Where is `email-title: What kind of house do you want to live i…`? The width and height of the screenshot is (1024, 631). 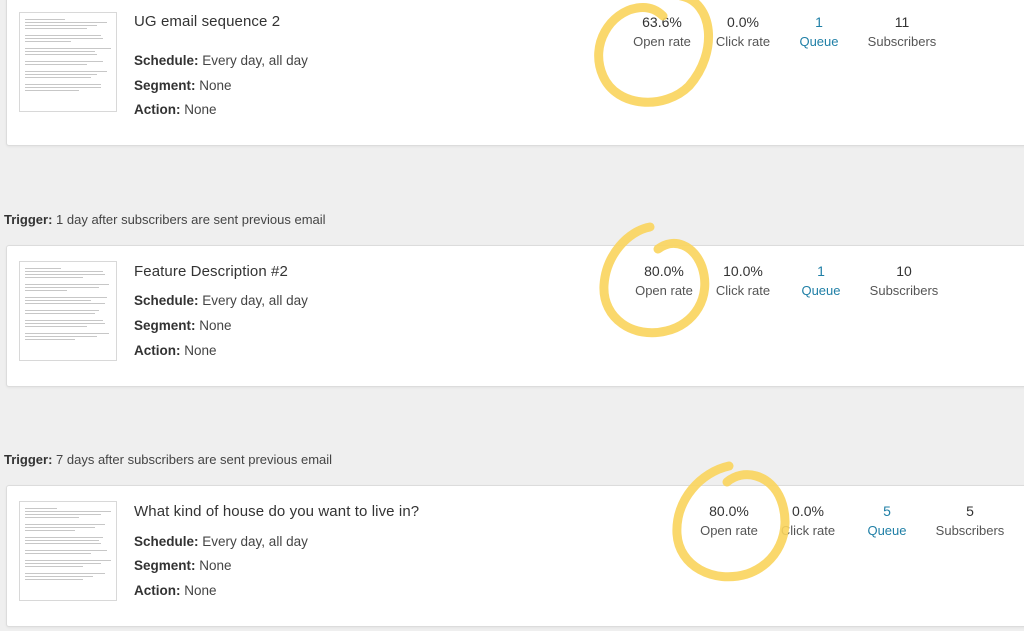
email-title: What kind of house do you want to live i… is located at coordinates (276, 511).